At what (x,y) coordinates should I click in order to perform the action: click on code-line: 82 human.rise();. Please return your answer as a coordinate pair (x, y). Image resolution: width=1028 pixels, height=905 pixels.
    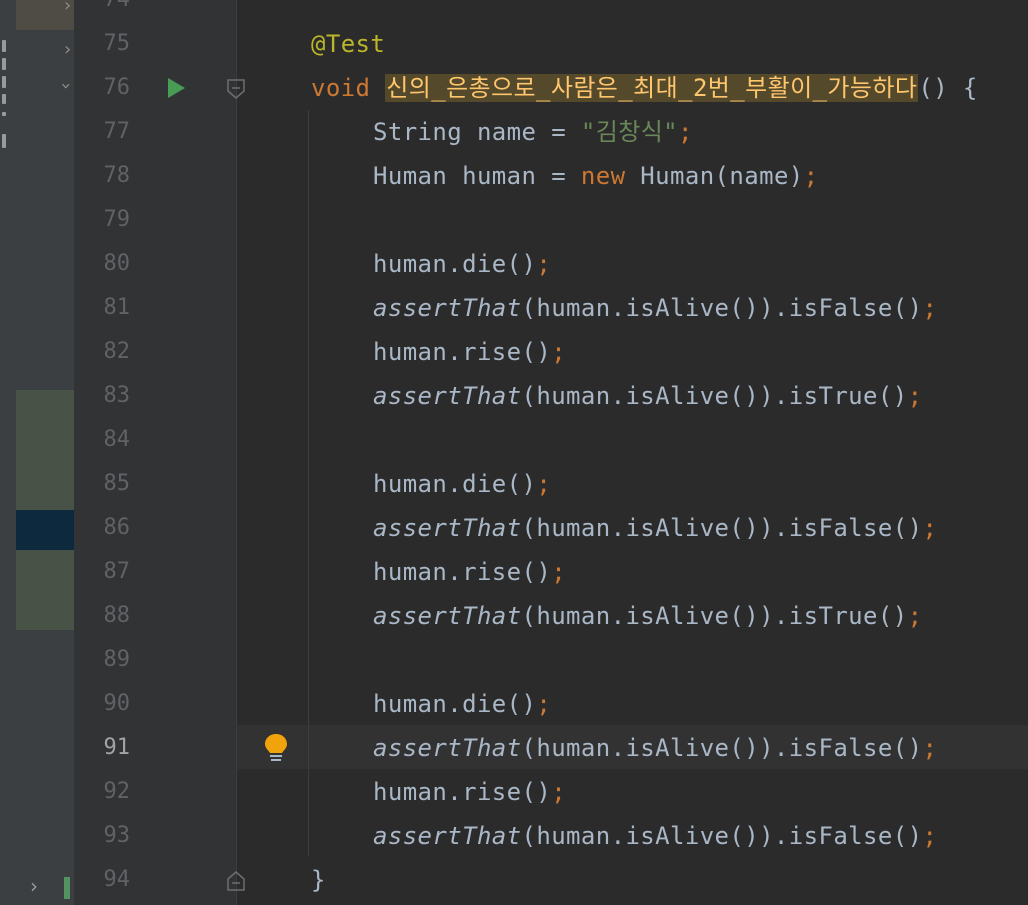
    Looking at the image, I should click on (514, 352).